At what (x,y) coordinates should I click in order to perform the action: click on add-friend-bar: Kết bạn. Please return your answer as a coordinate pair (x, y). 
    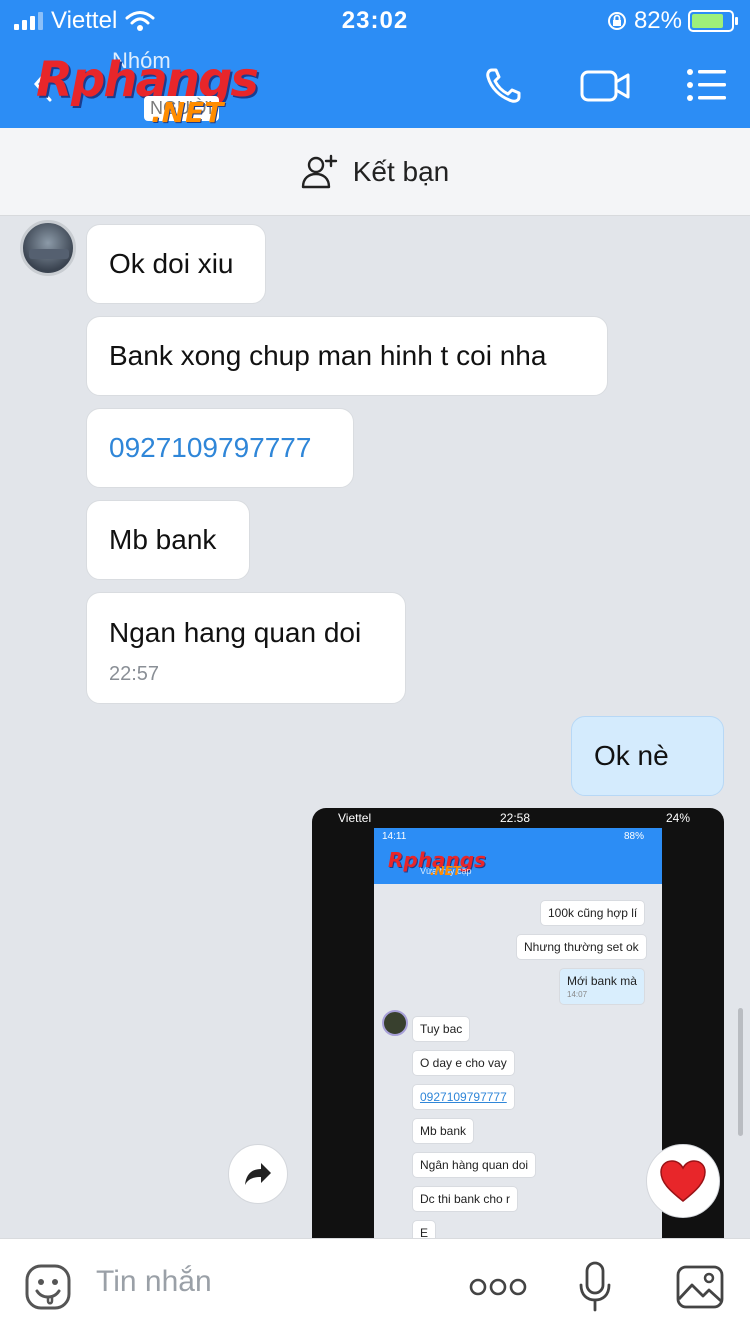
    Looking at the image, I should click on (375, 172).